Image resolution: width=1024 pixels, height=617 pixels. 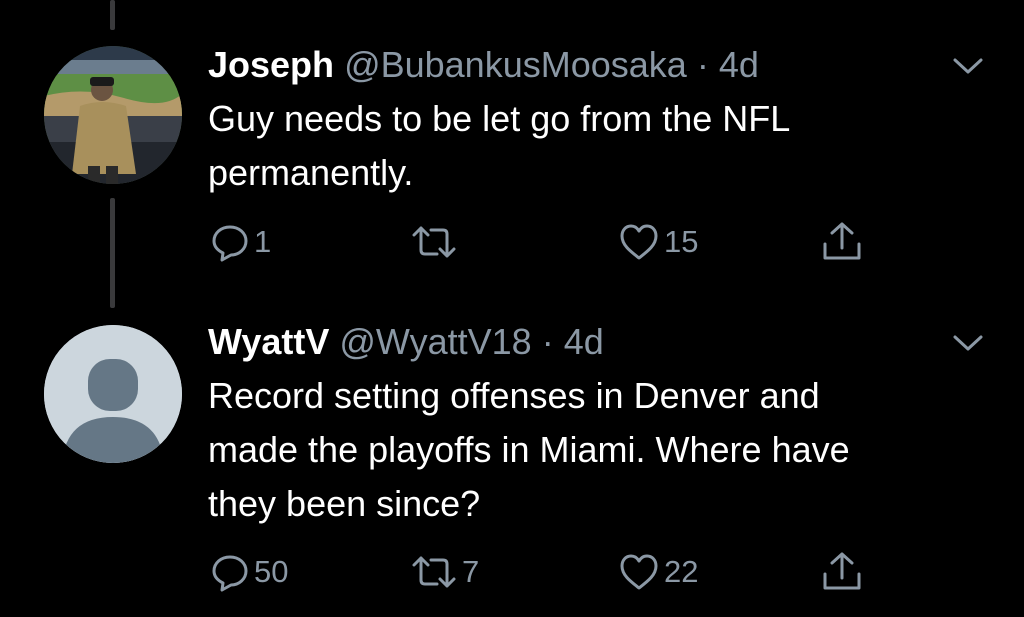 What do you see at coordinates (514, 395) in the screenshot?
I see `tweet-text-line: Record setting offenses in Denver and` at bounding box center [514, 395].